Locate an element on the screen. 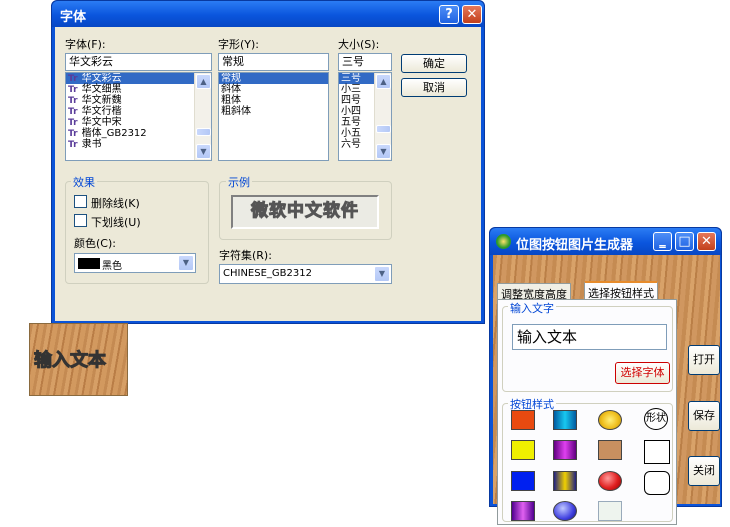 This screenshot has width=730, height=527. ok-button: 确定 is located at coordinates (434, 63).